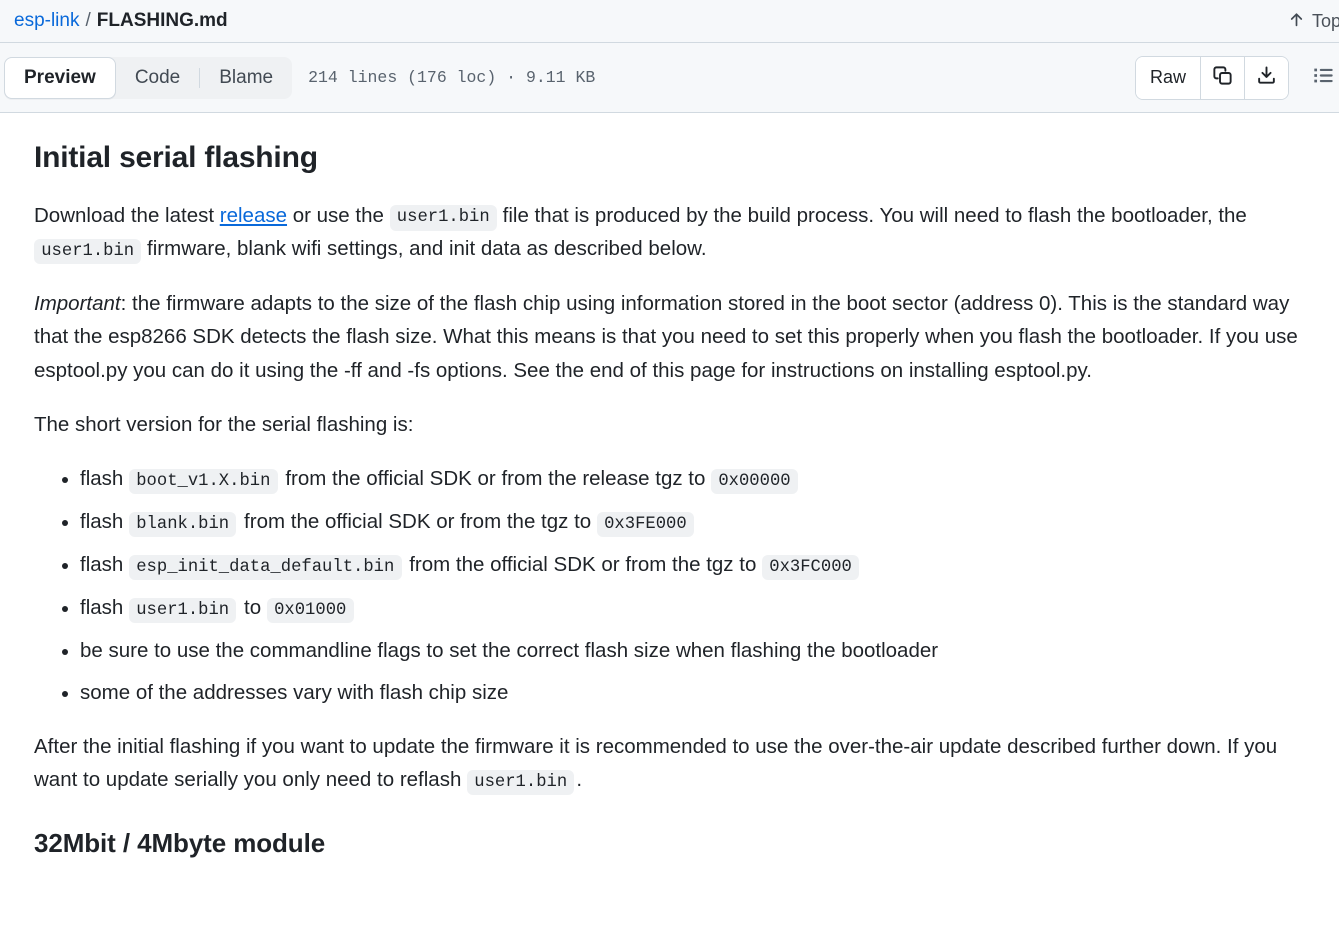 The height and width of the screenshot is (925, 1339). What do you see at coordinates (104, 479) in the screenshot?
I see `li0-pre: flash` at bounding box center [104, 479].